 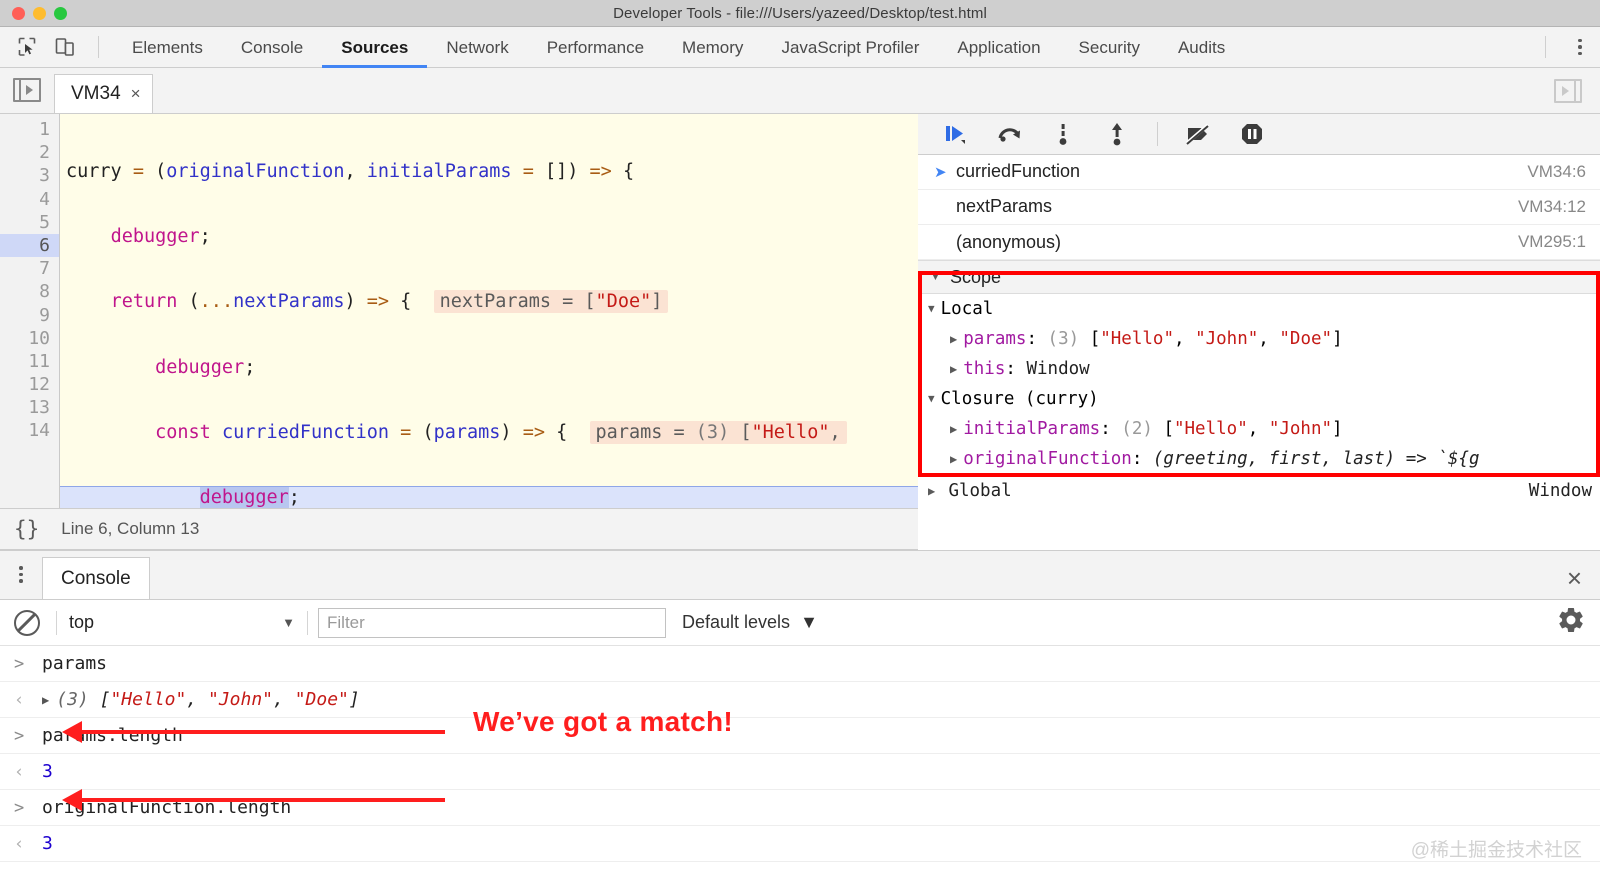 I want to click on show-navigator-icon, so click(x=27, y=90).